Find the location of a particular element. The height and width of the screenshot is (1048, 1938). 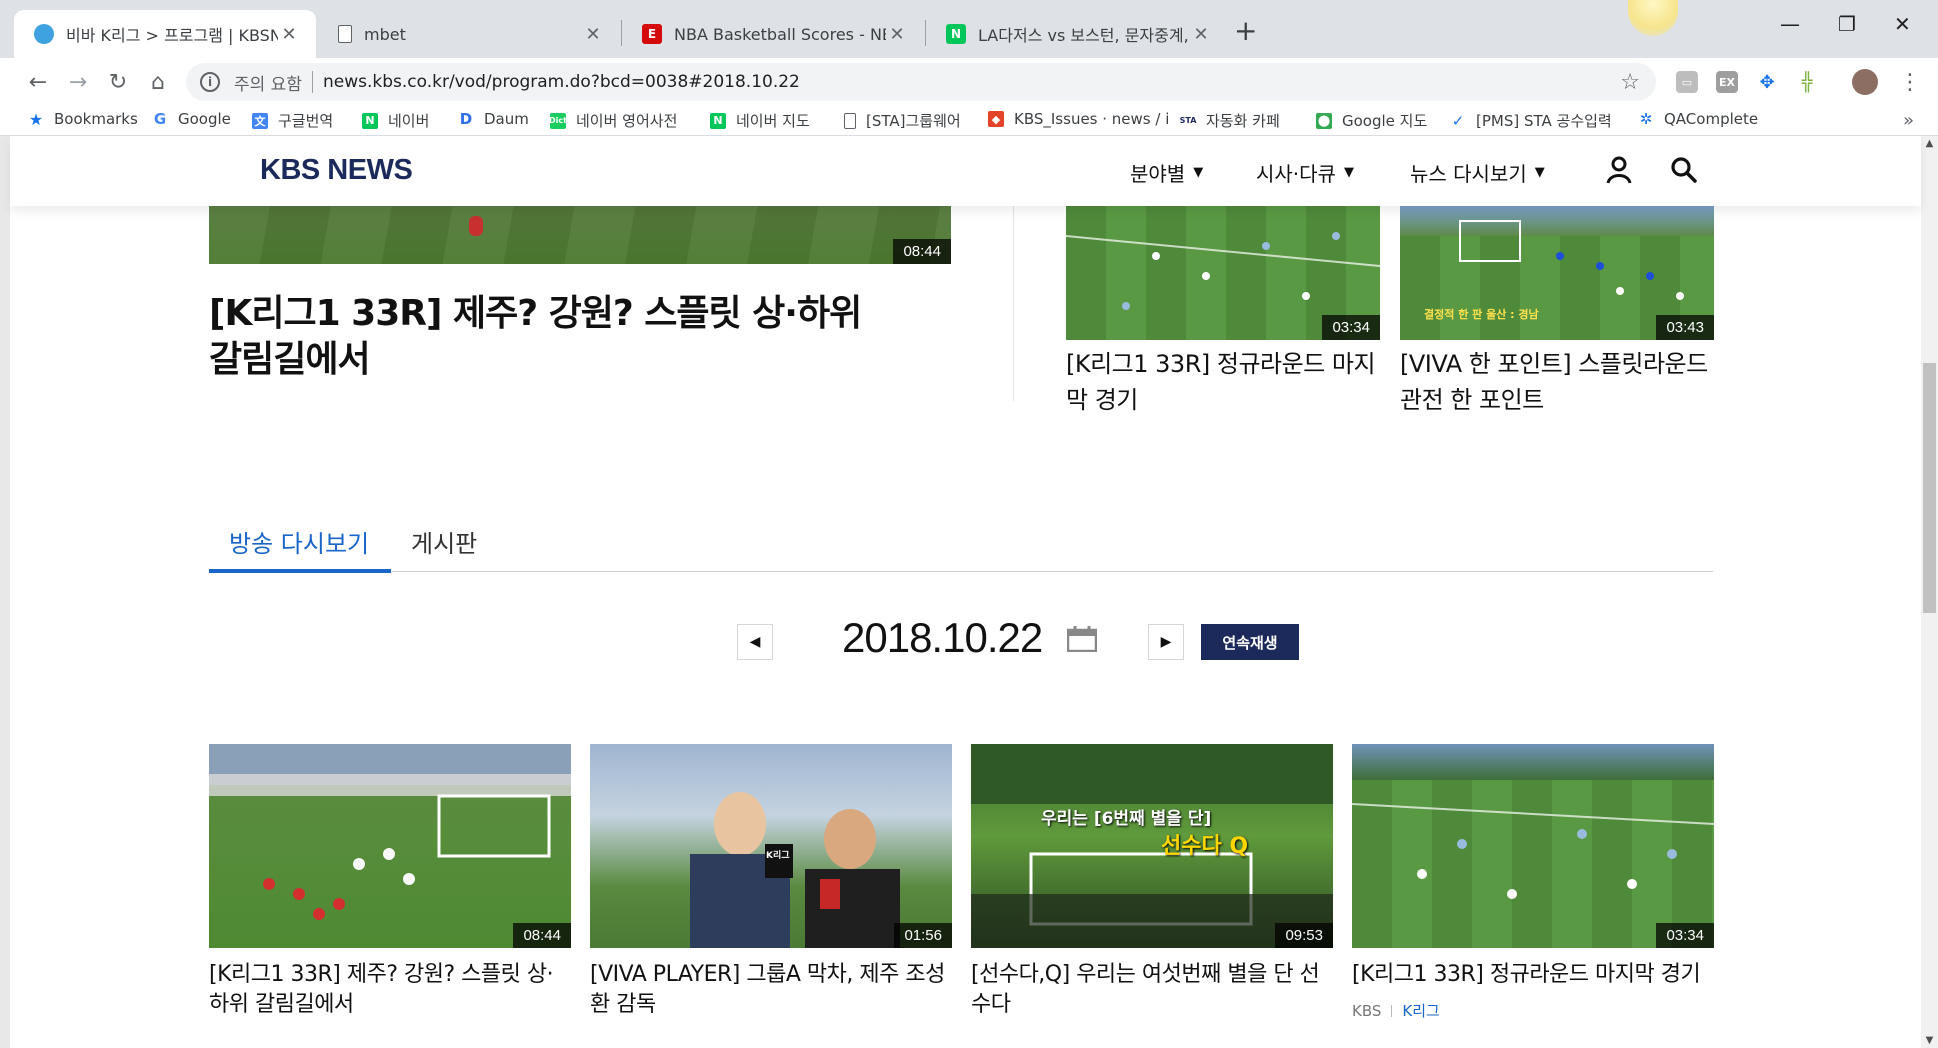

video-title: [VIVA PLAYER] 그룹A 막차, 제주 조성환 감독 is located at coordinates (771, 990).